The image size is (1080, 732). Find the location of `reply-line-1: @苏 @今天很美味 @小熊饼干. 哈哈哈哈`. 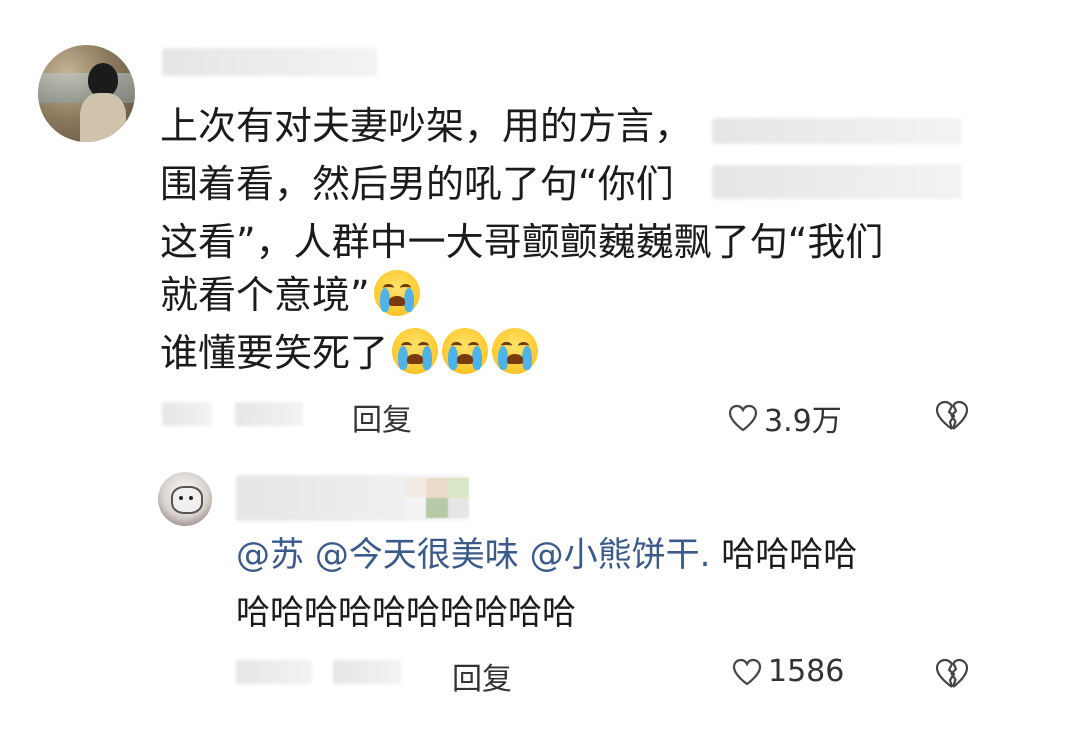

reply-line-1: @苏 @今天很美味 @小熊饼干. 哈哈哈哈 is located at coordinates (546, 555).